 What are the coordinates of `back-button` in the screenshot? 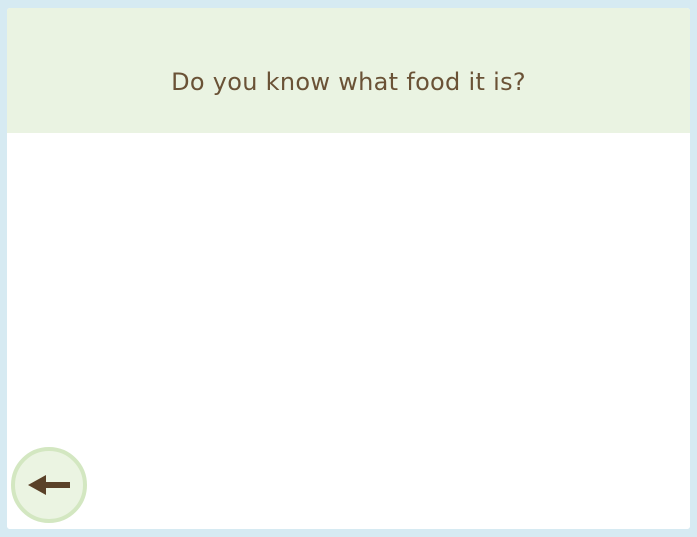 It's located at (49, 485).